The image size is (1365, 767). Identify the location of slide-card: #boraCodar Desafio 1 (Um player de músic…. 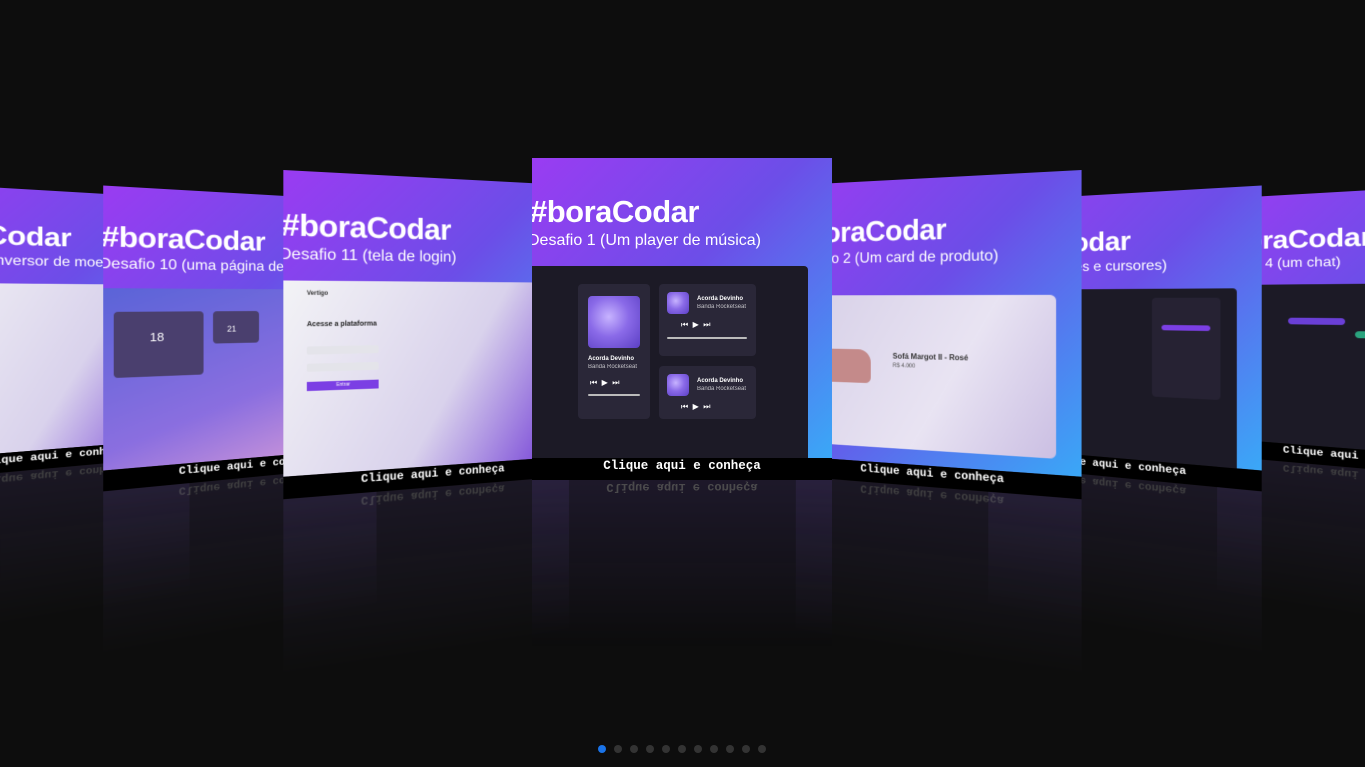
(682, 308).